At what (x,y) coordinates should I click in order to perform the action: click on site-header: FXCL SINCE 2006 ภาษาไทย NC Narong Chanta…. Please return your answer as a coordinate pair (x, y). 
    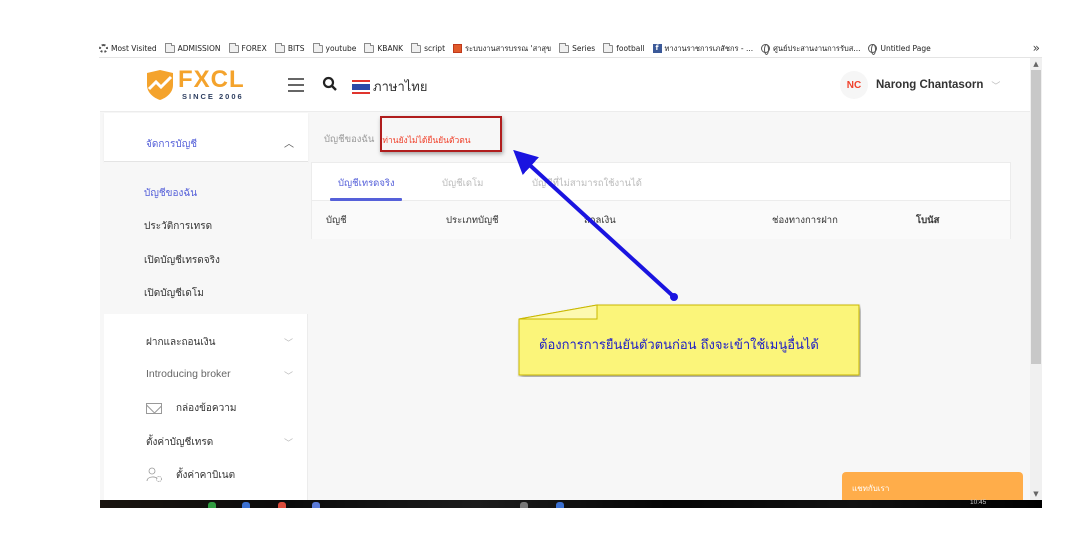
    Looking at the image, I should click on (565, 85).